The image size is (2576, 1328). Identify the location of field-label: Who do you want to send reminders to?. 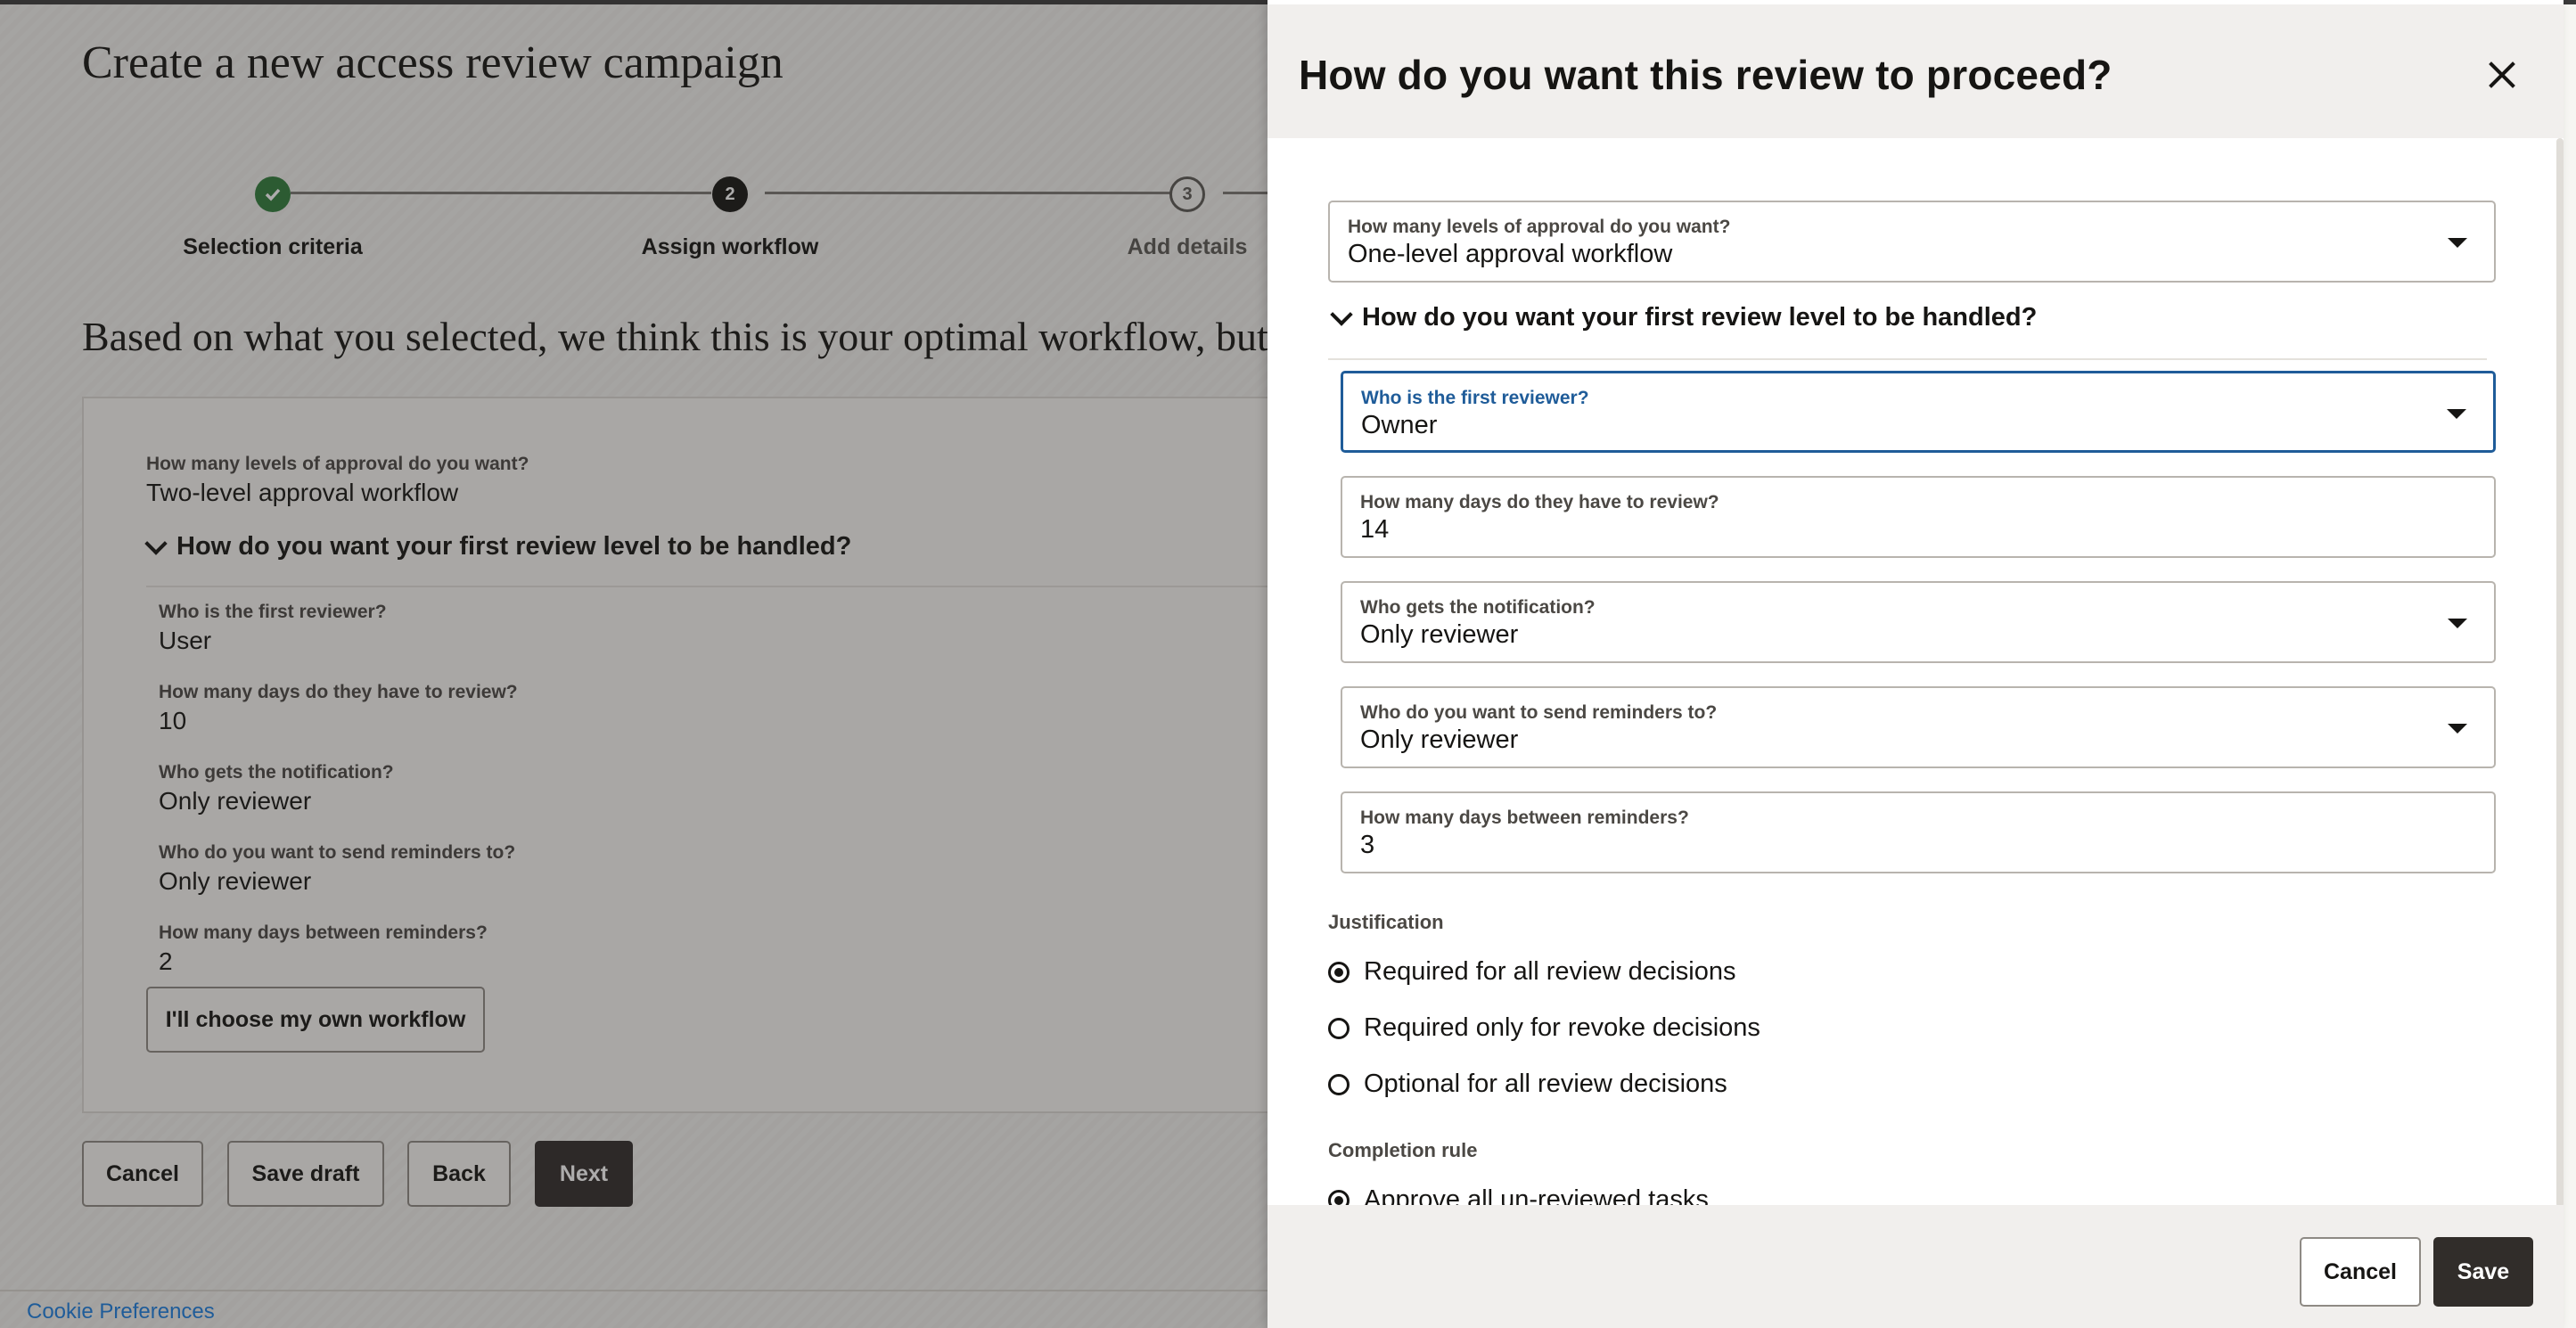
(1539, 712).